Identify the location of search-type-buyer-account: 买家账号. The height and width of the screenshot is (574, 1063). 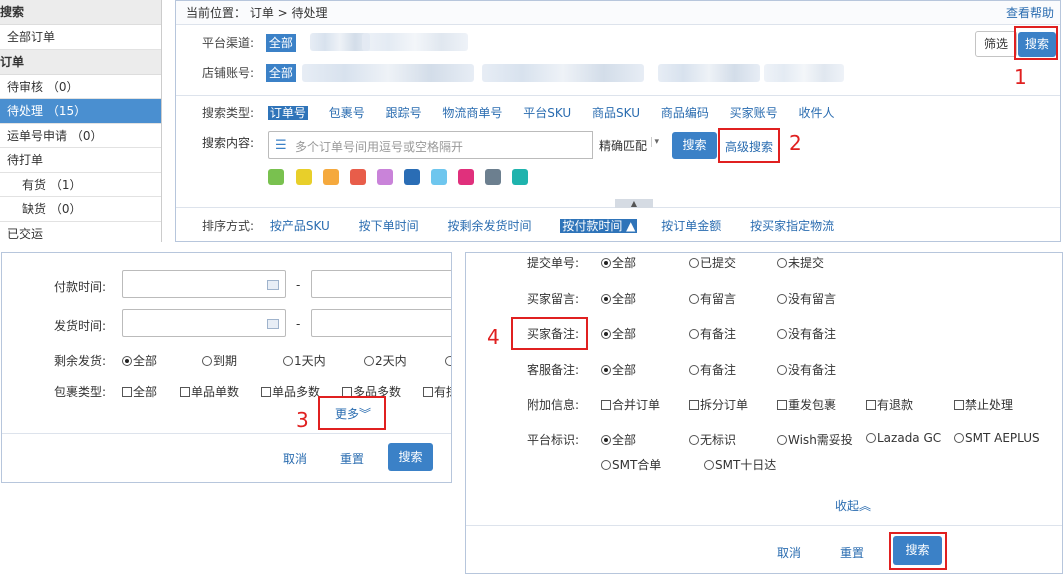
(754, 113).